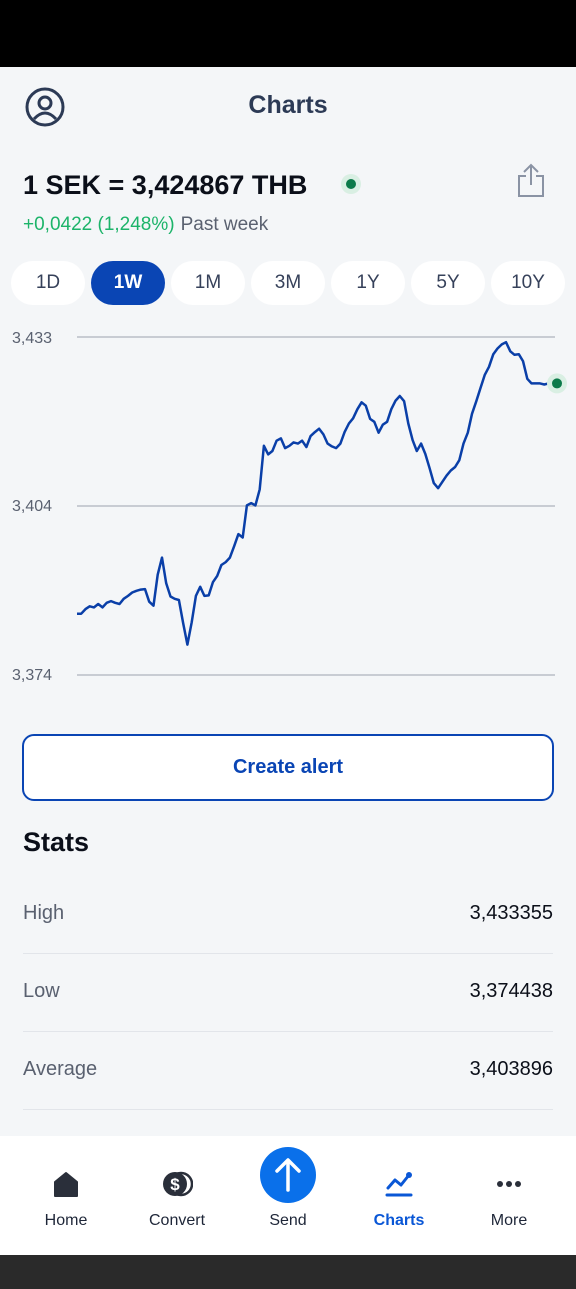 The height and width of the screenshot is (1289, 576). I want to click on share-button, so click(531, 181).